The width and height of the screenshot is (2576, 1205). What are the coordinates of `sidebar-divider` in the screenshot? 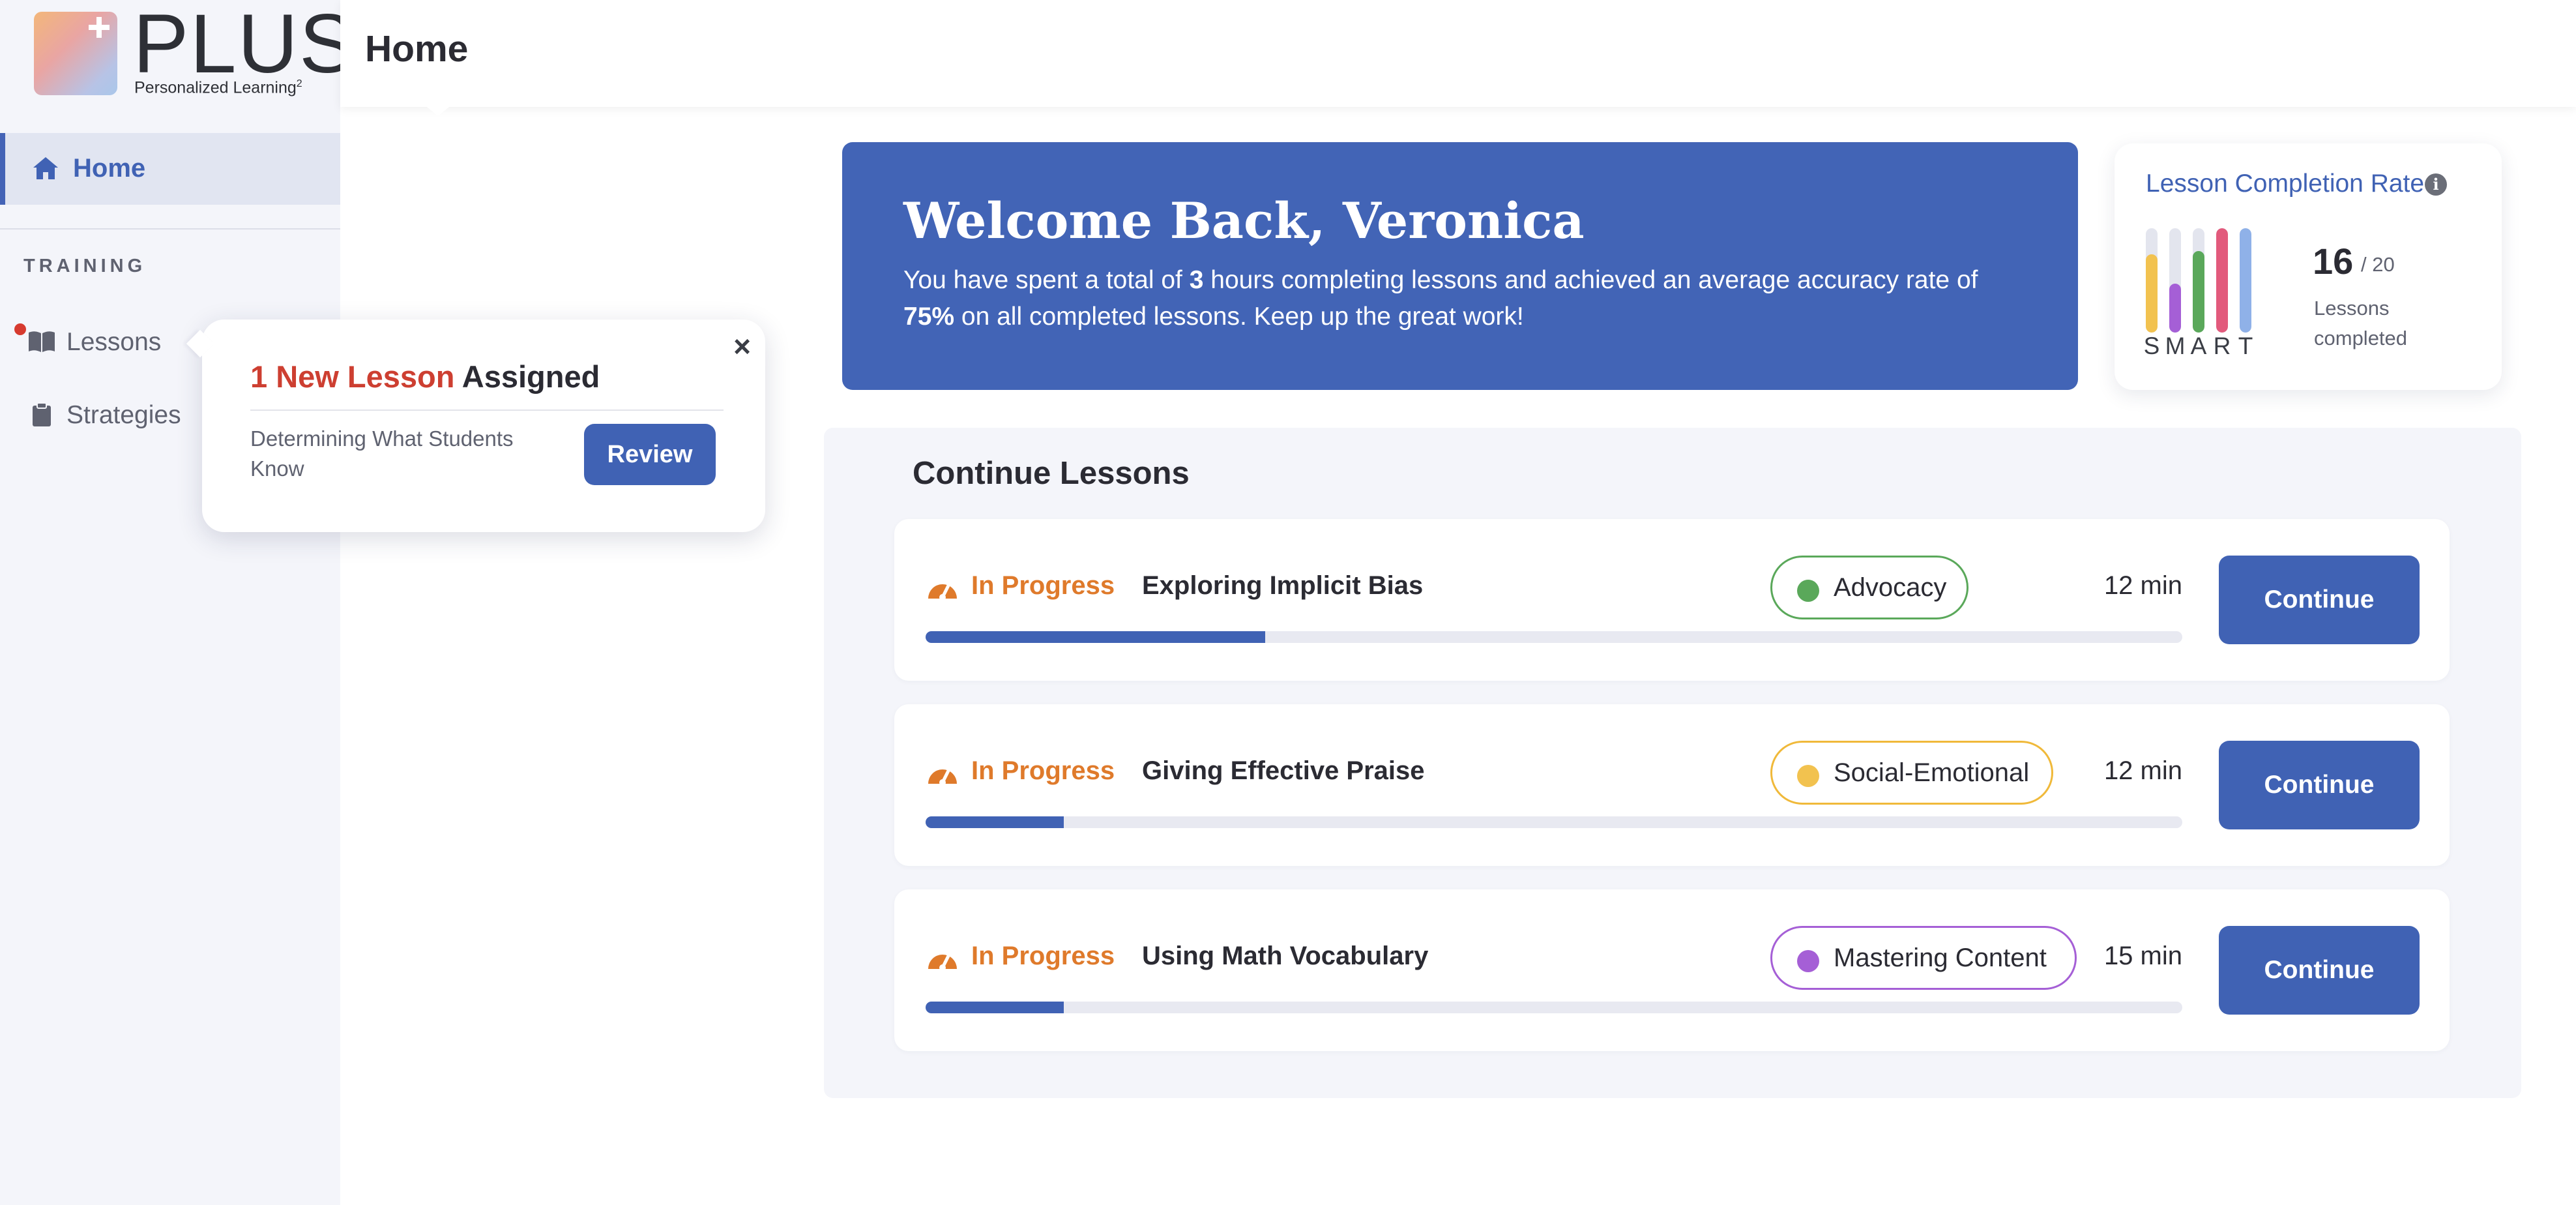 It's located at (170, 229).